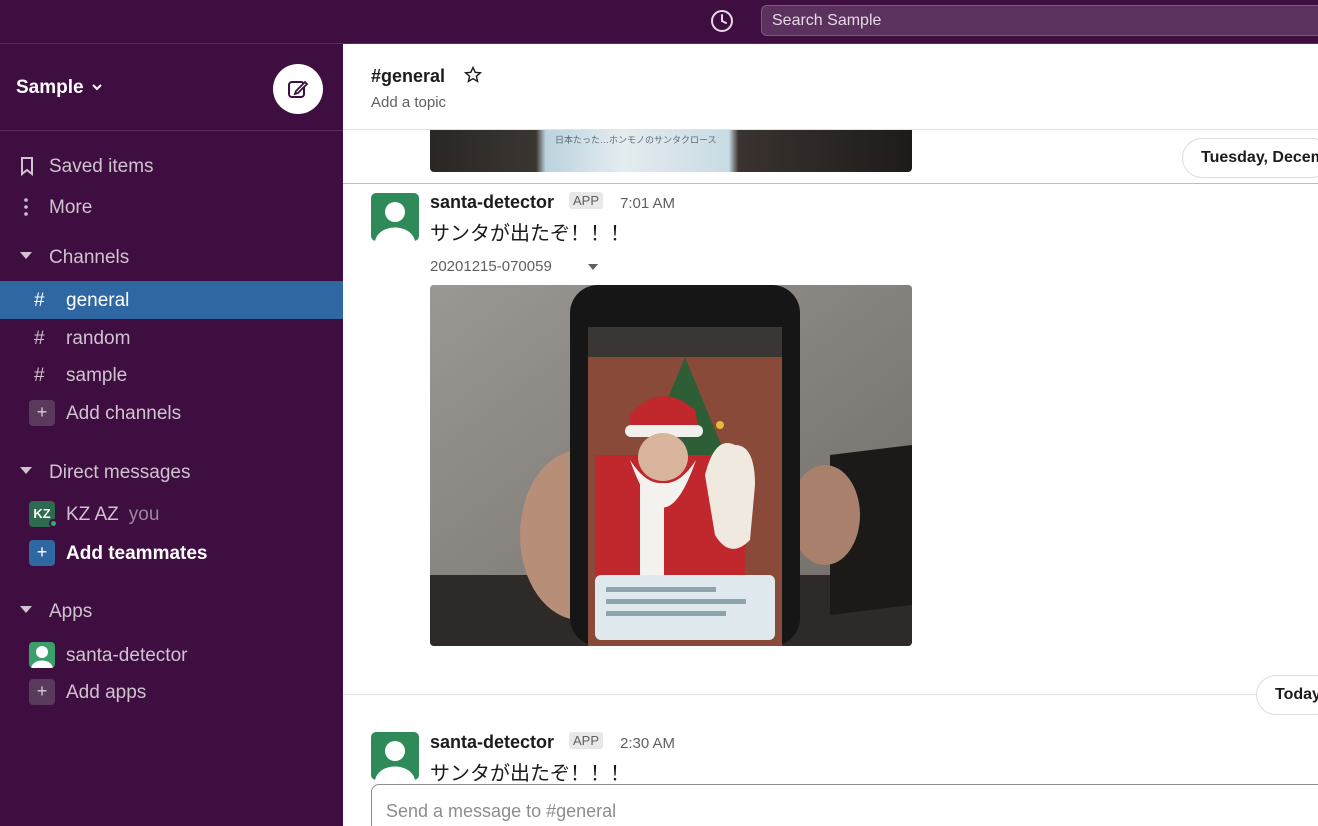 The height and width of the screenshot is (826, 1318). Describe the element at coordinates (408, 102) in the screenshot. I see `channel-topic: Add a topic` at that location.